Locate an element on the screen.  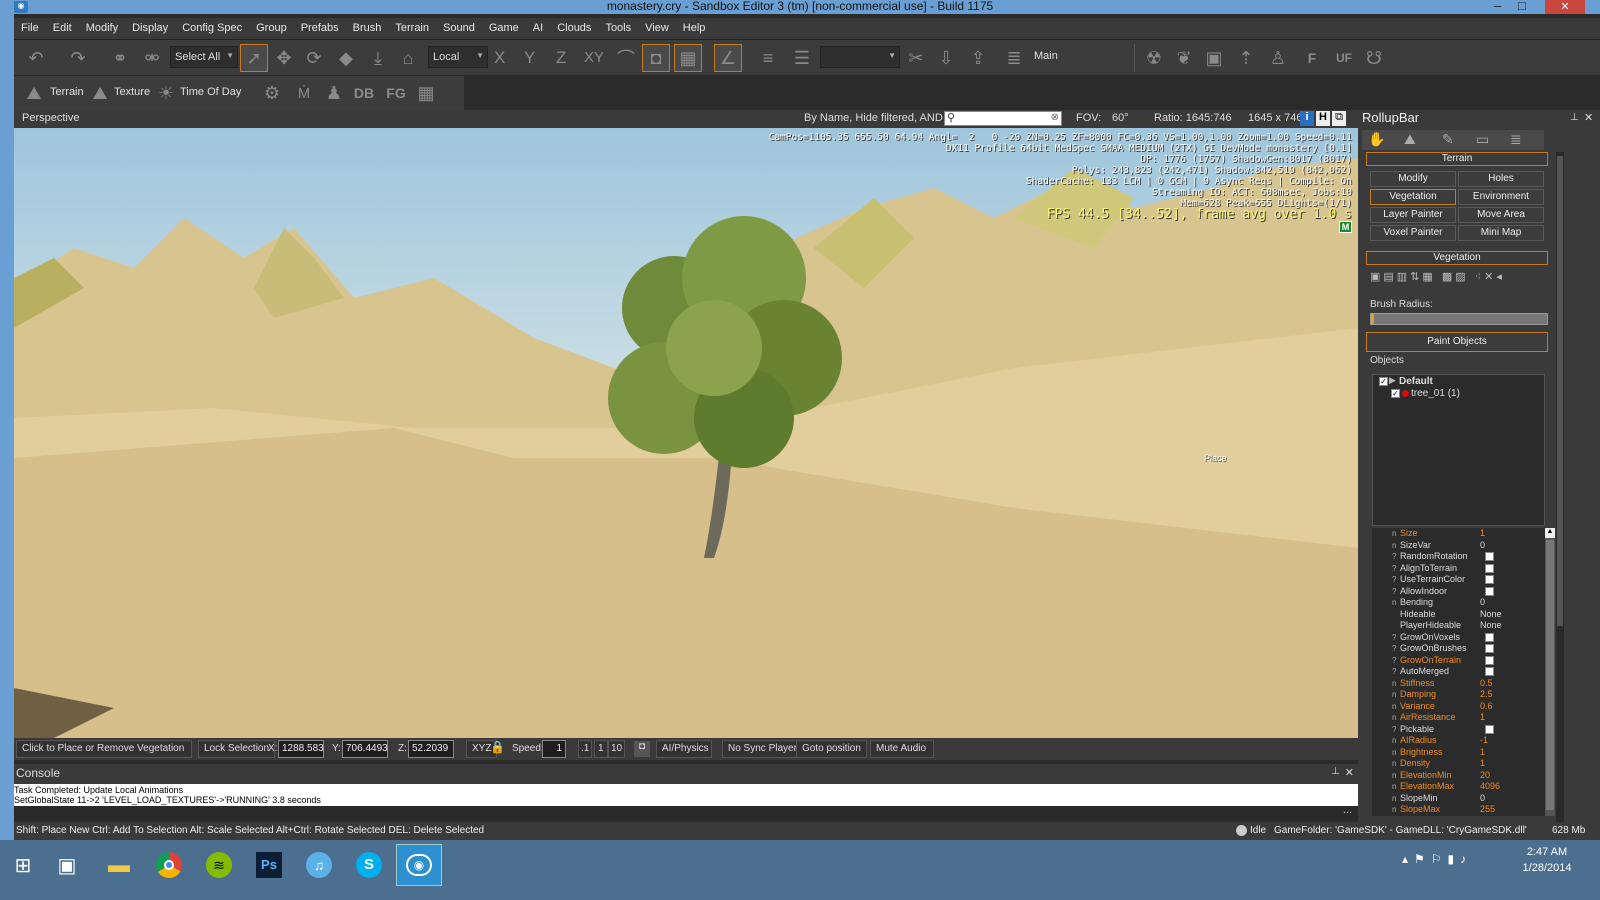
align-icon: ≡ is located at coordinates (768, 58).